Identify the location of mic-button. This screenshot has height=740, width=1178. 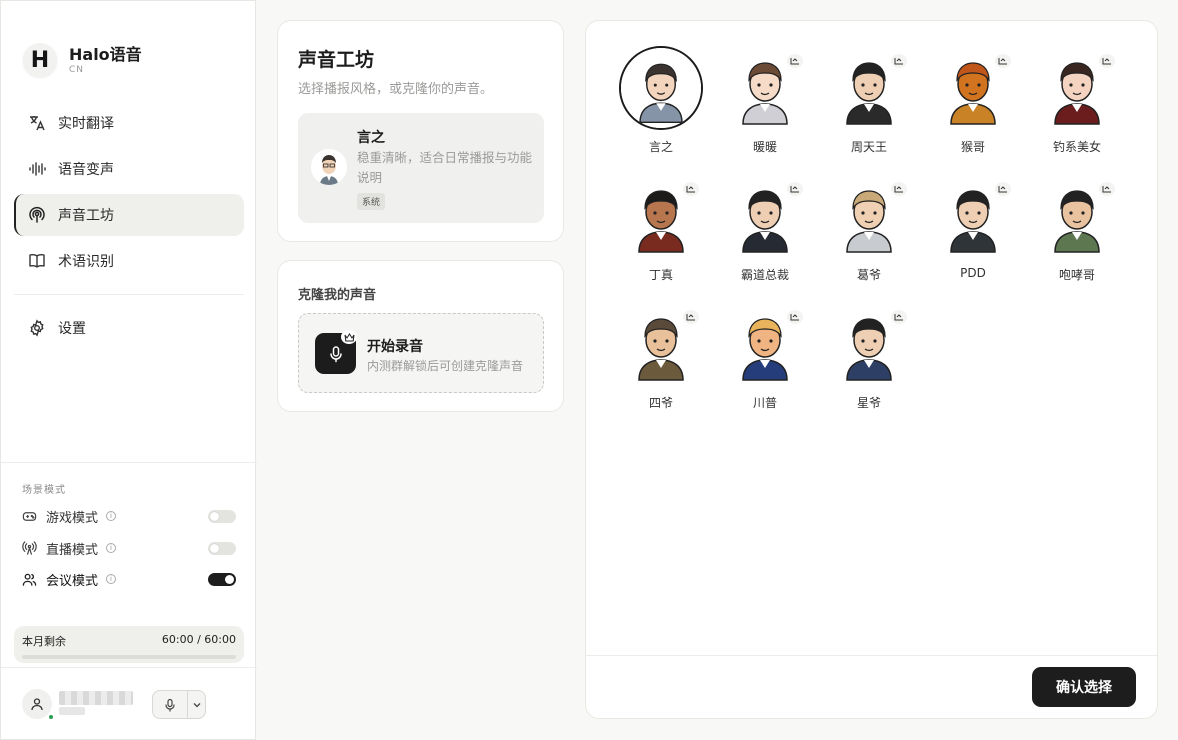
(170, 704).